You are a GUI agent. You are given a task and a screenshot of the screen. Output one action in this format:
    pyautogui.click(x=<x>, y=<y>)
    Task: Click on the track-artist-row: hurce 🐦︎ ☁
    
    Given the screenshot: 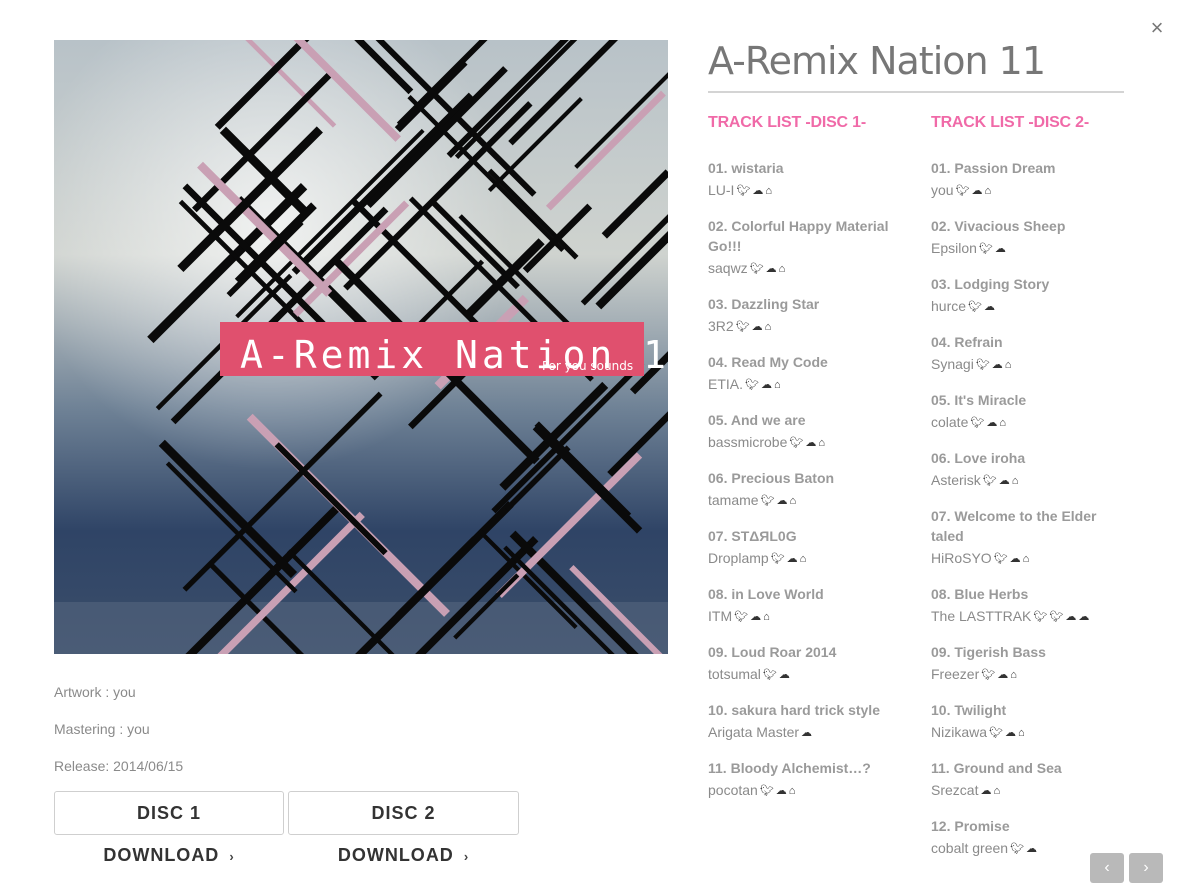 What is the action you would take?
    pyautogui.click(x=1031, y=307)
    